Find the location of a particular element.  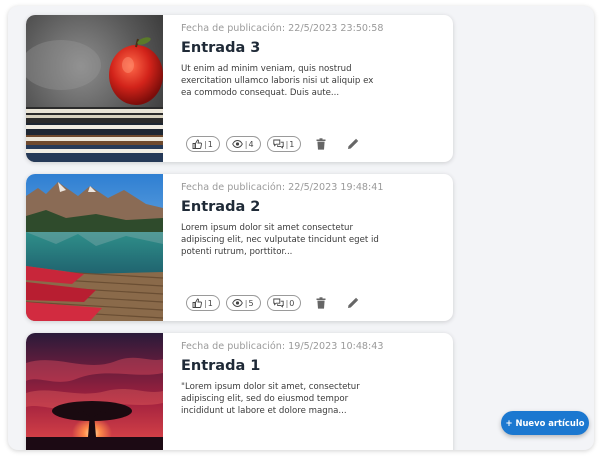

publication-date: Fecha de publicación: 19/5/2023 10:48:43 is located at coordinates (282, 346).